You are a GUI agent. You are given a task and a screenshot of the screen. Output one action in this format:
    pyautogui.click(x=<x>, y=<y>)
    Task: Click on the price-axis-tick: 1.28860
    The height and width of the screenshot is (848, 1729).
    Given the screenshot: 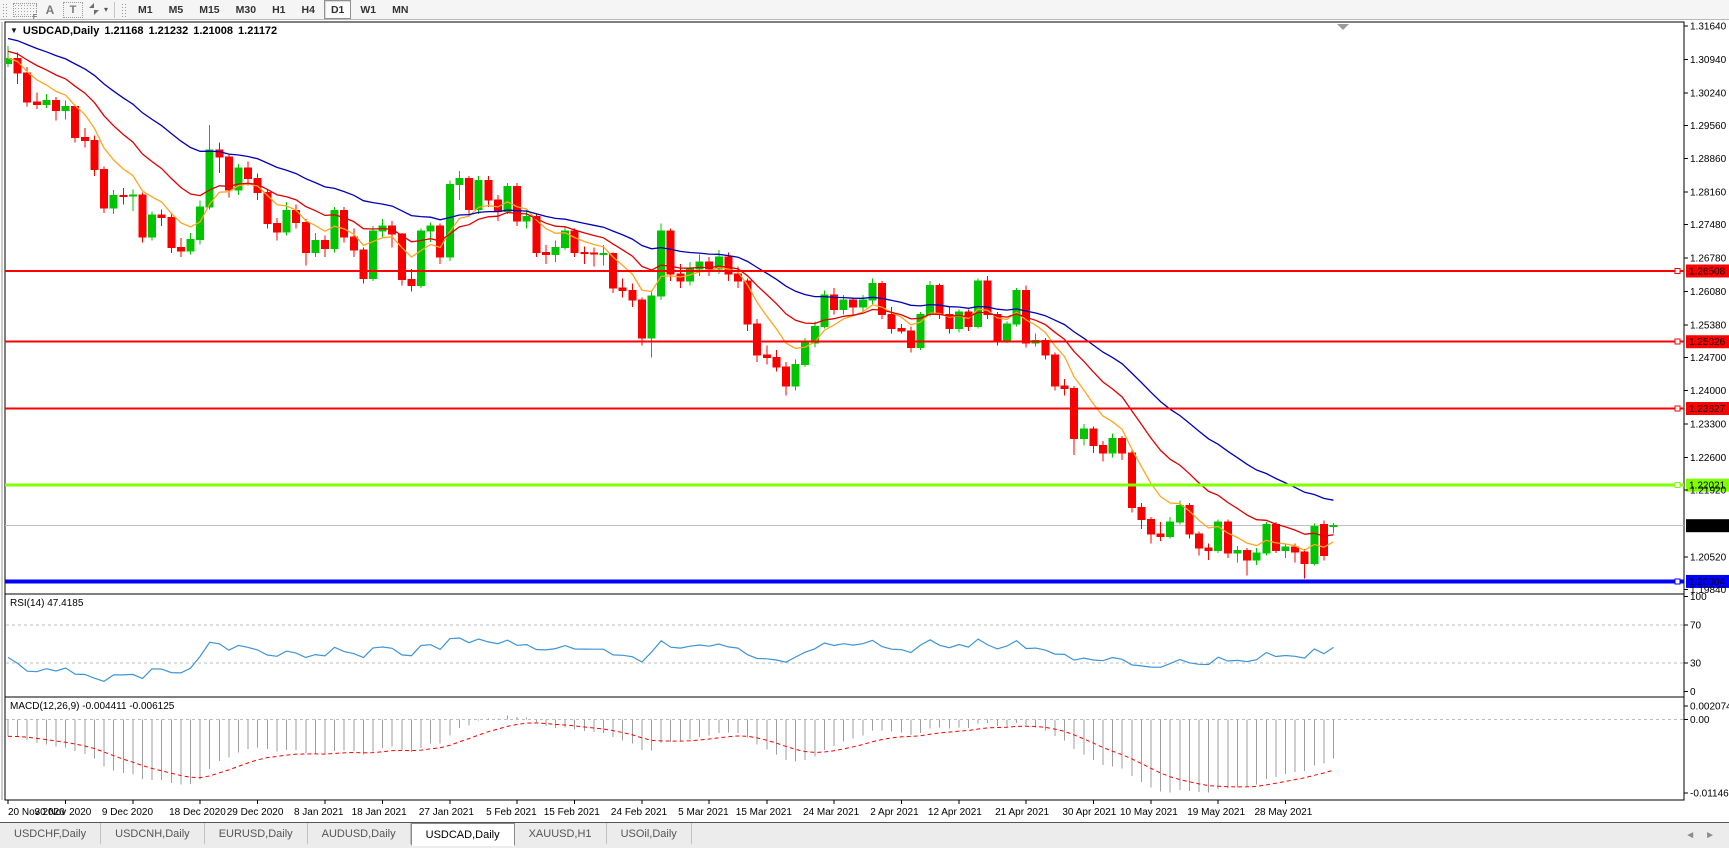 What is the action you would take?
    pyautogui.click(x=1708, y=159)
    